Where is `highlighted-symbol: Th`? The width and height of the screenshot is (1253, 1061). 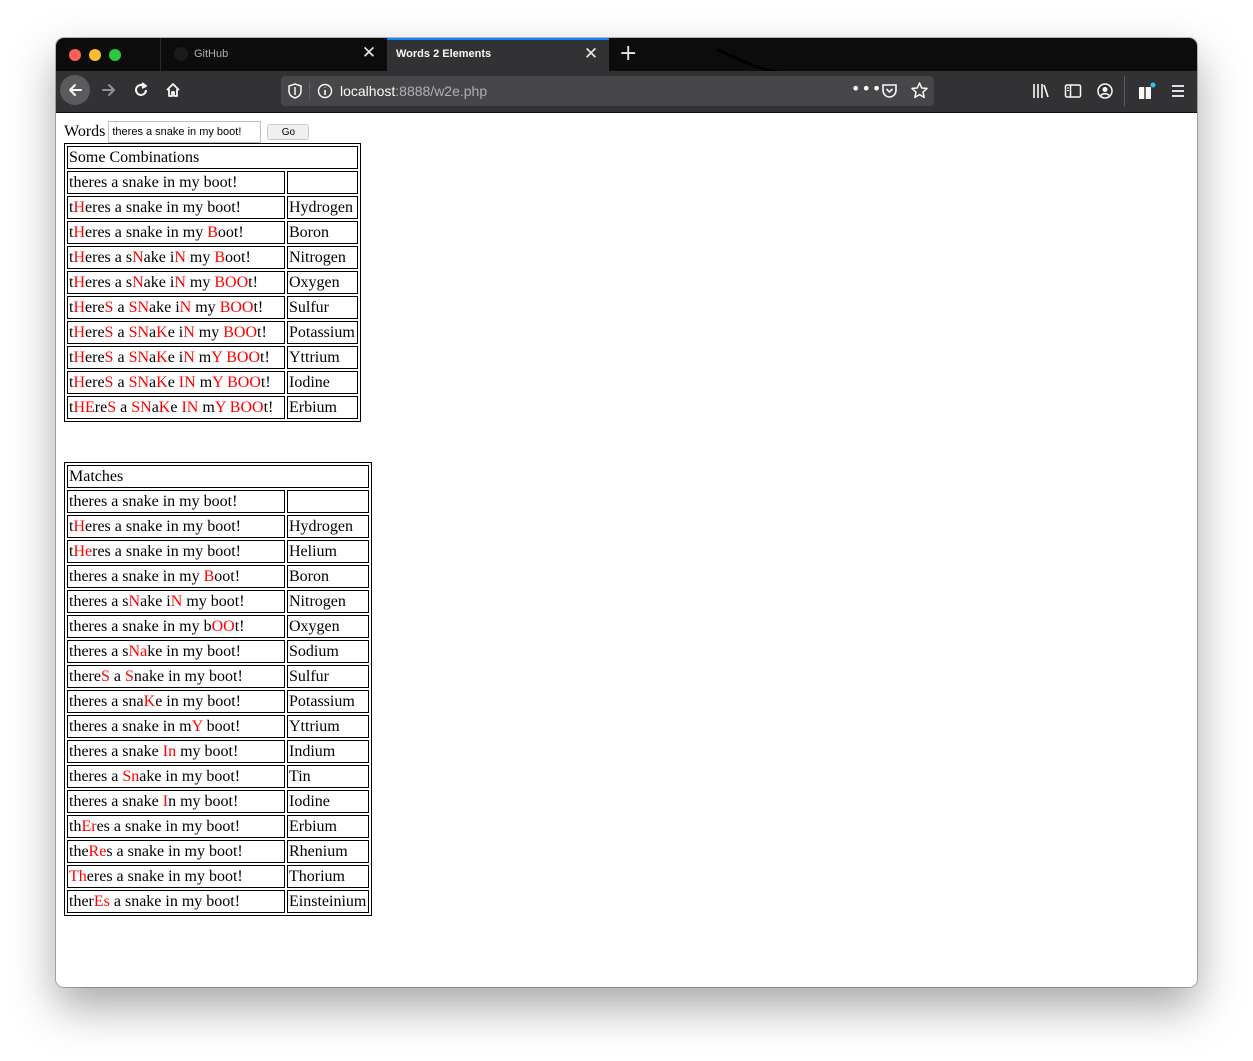 highlighted-symbol: Th is located at coordinates (78, 876).